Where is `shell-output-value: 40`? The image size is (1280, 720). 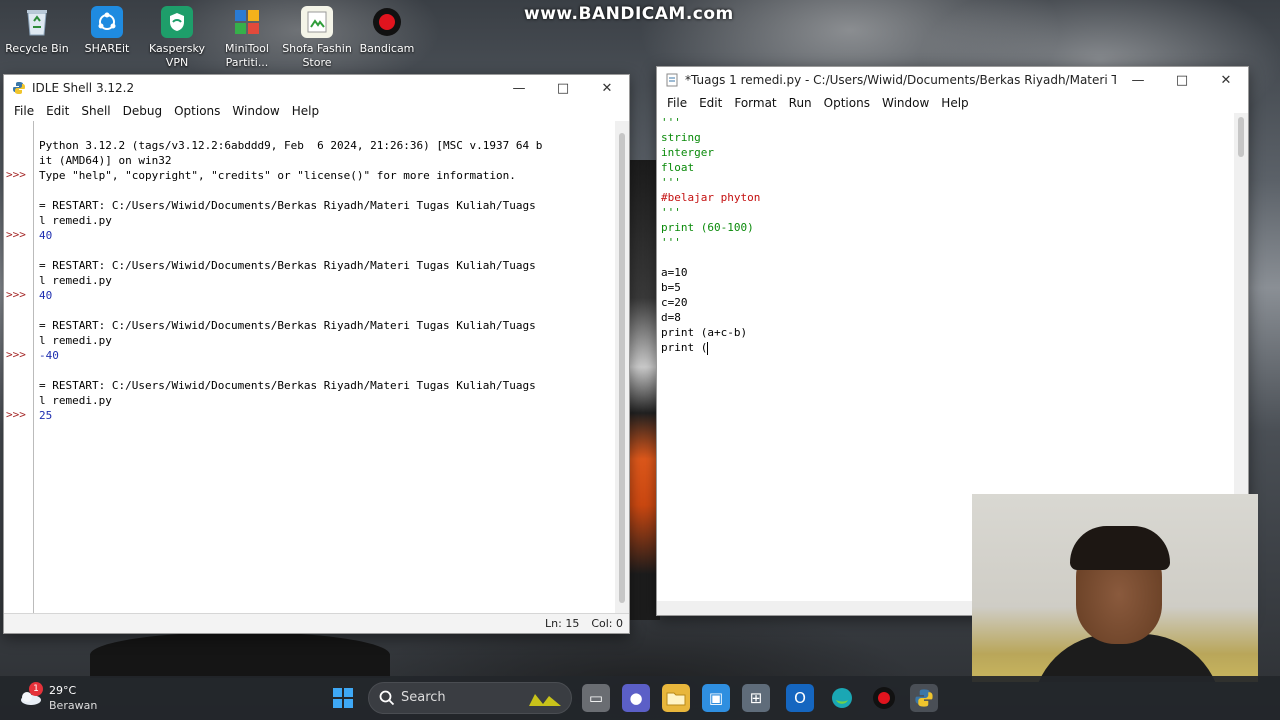 shell-output-value: 40 is located at coordinates (46, 295).